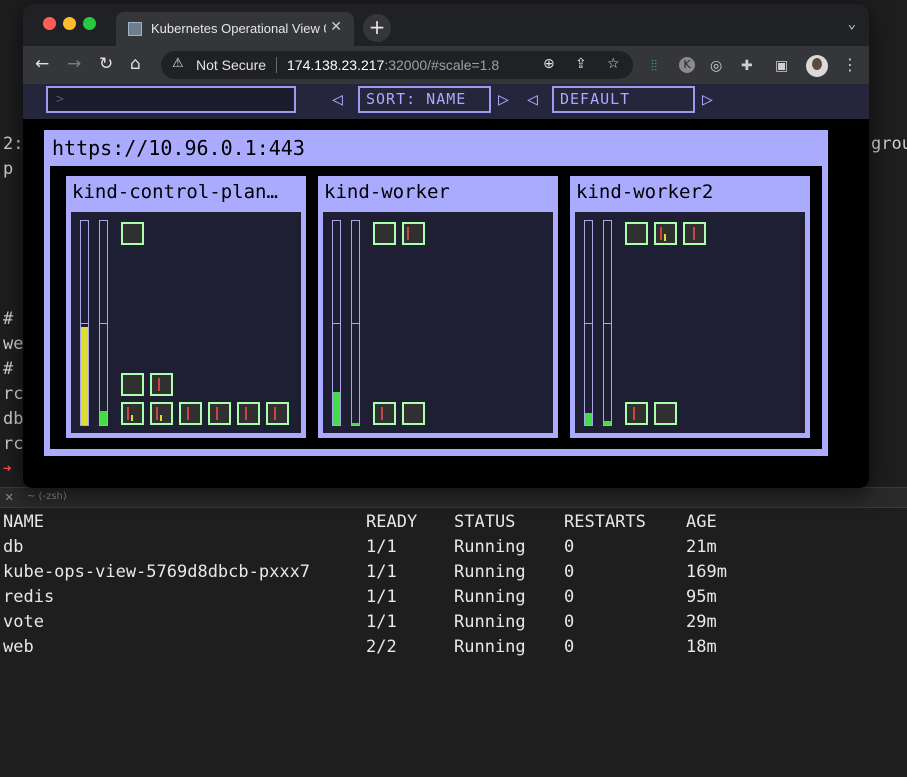 Image resolution: width=907 pixels, height=777 pixels. What do you see at coordinates (49, 23) in the screenshot?
I see `close-window-button` at bounding box center [49, 23].